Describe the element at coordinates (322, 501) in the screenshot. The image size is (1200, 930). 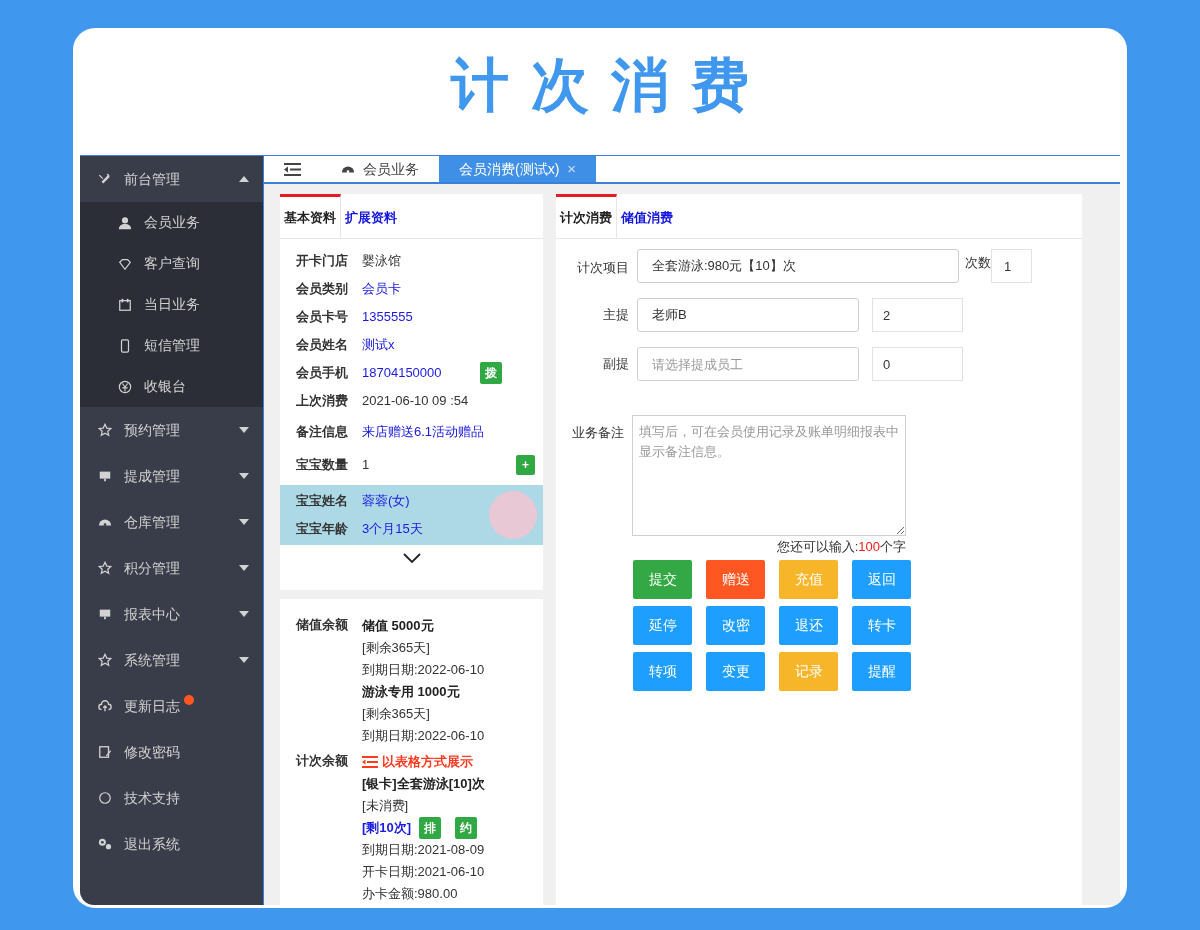
I see `field-label: 宝宝姓名` at that location.